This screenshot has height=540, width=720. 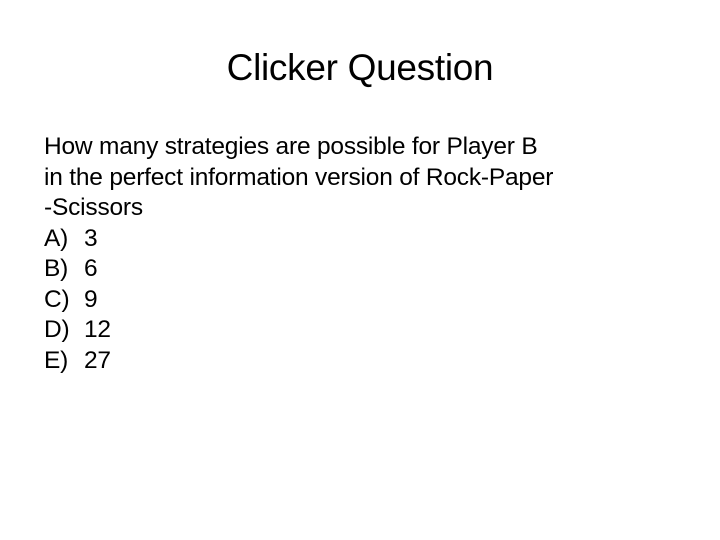 What do you see at coordinates (57, 329) in the screenshot?
I see `option-letter: D)` at bounding box center [57, 329].